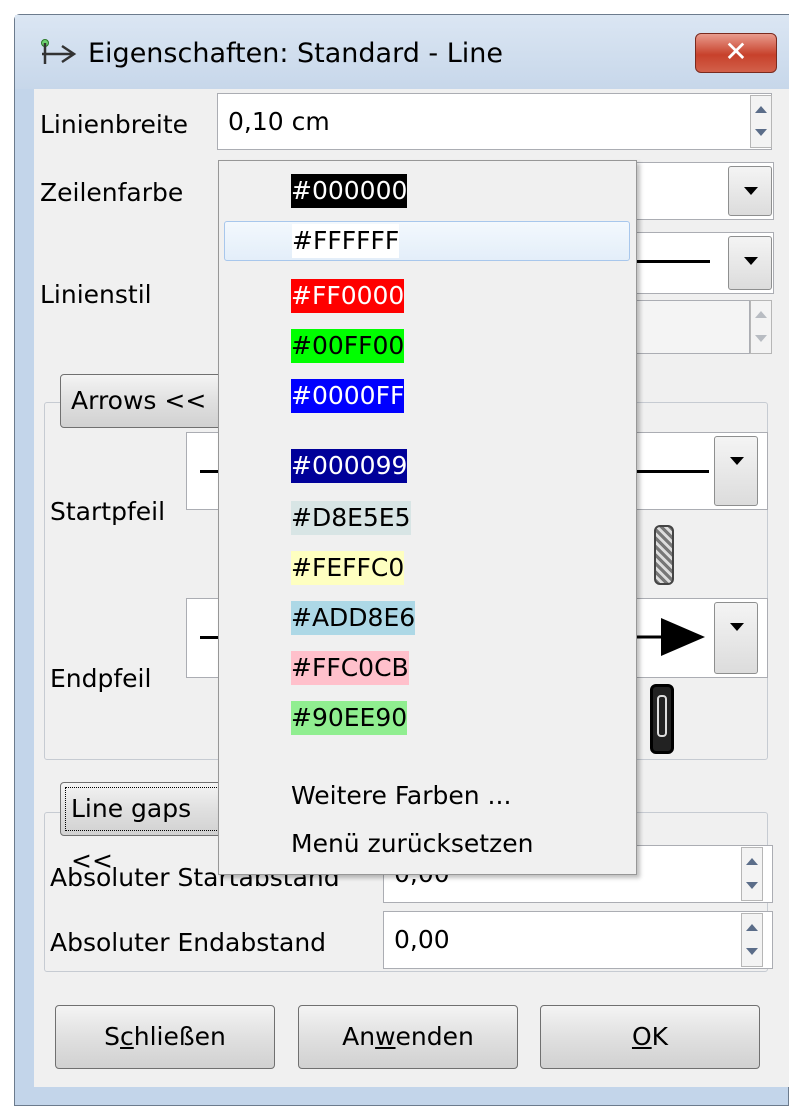  What do you see at coordinates (427, 346) in the screenshot?
I see `color-item-green: #00FF00` at bounding box center [427, 346].